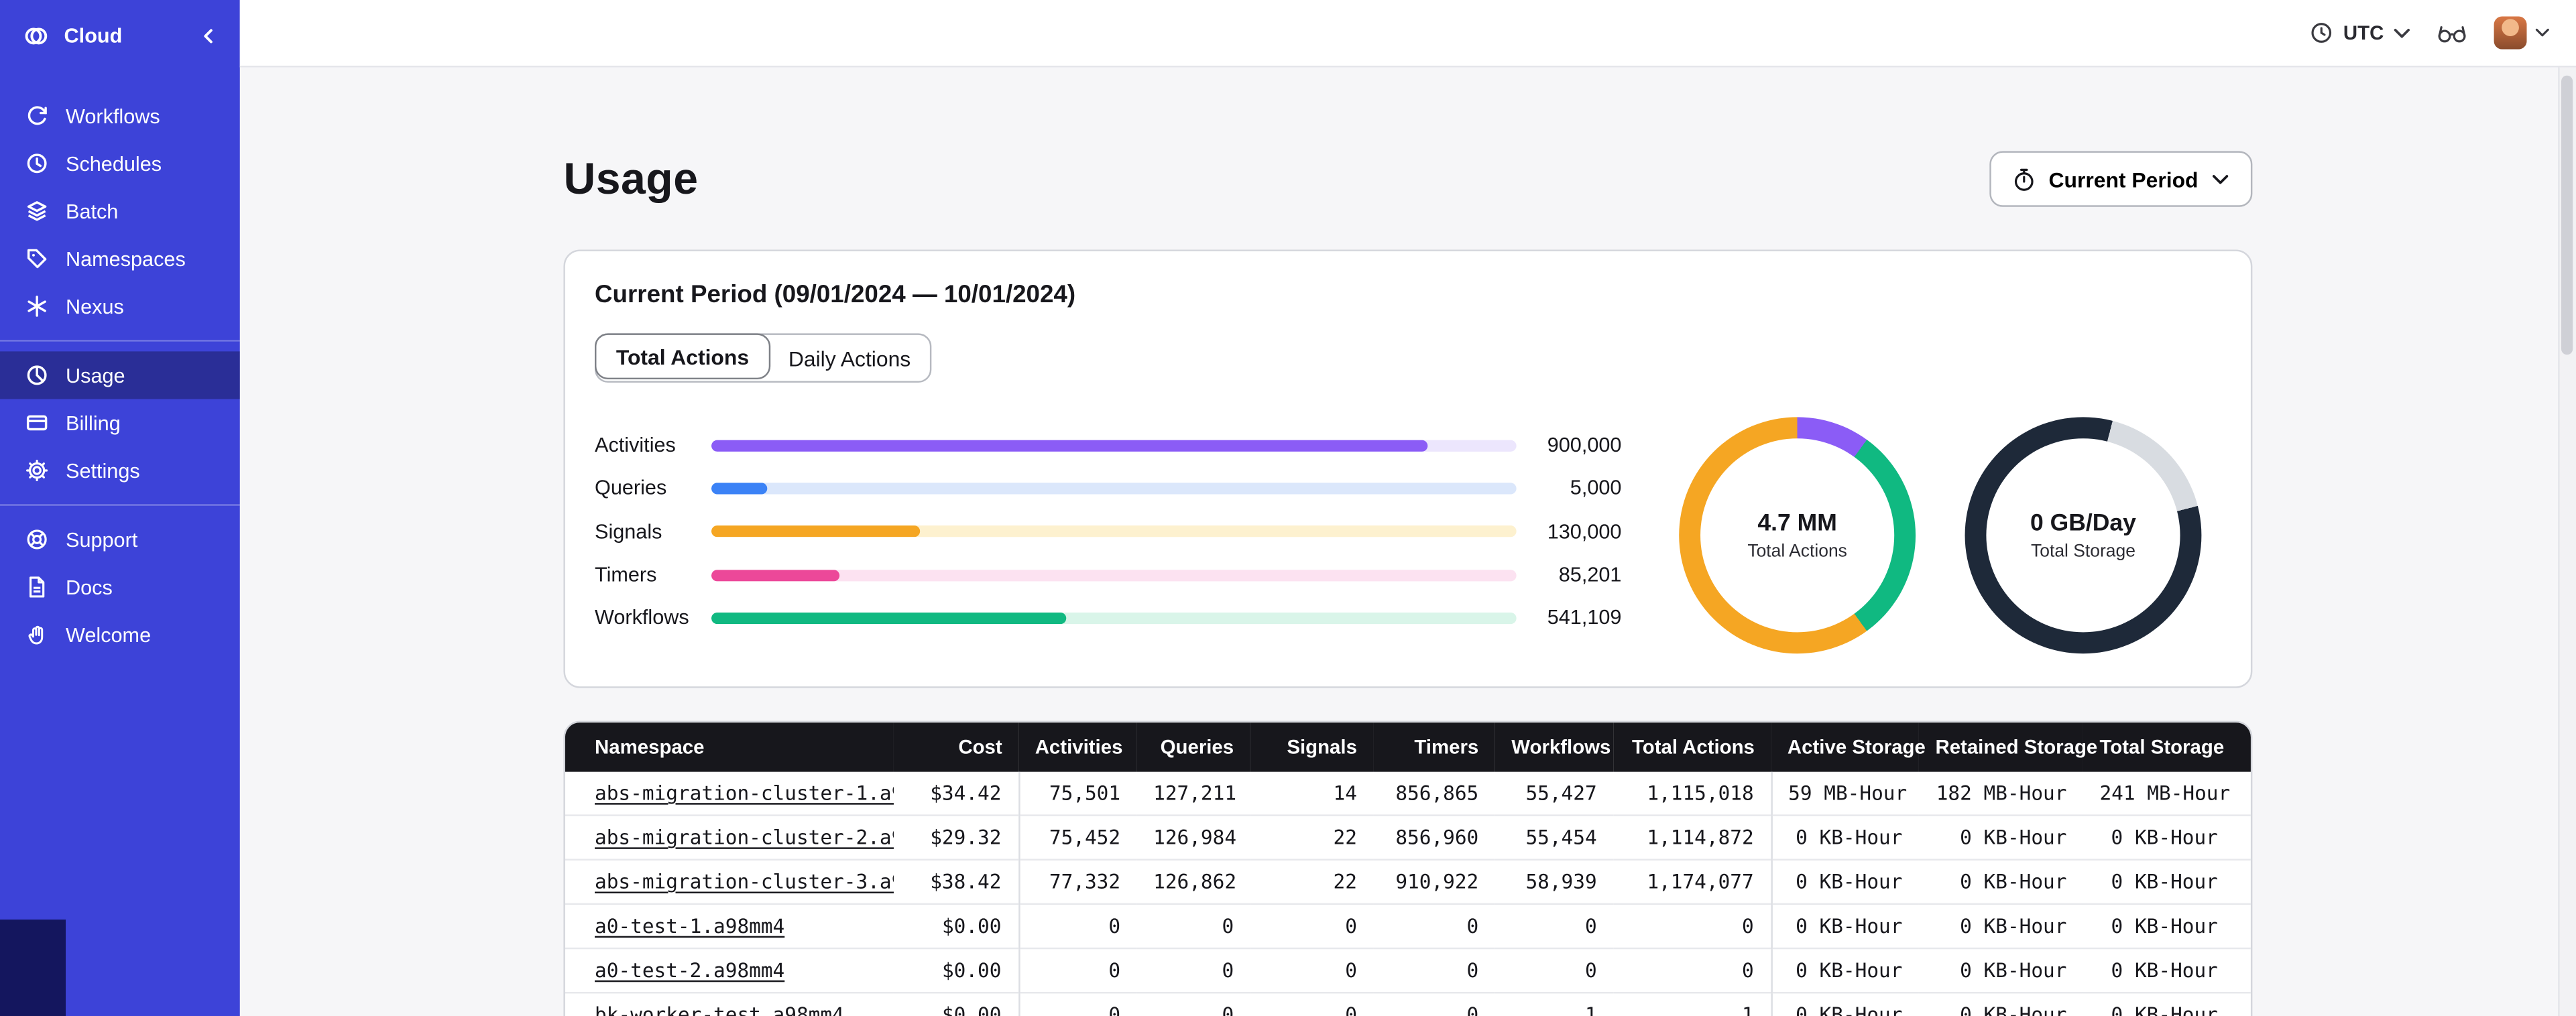  Describe the element at coordinates (744, 882) in the screenshot. I see `namespace-link: abs-migration-cluster-3.a98mm4` at that location.